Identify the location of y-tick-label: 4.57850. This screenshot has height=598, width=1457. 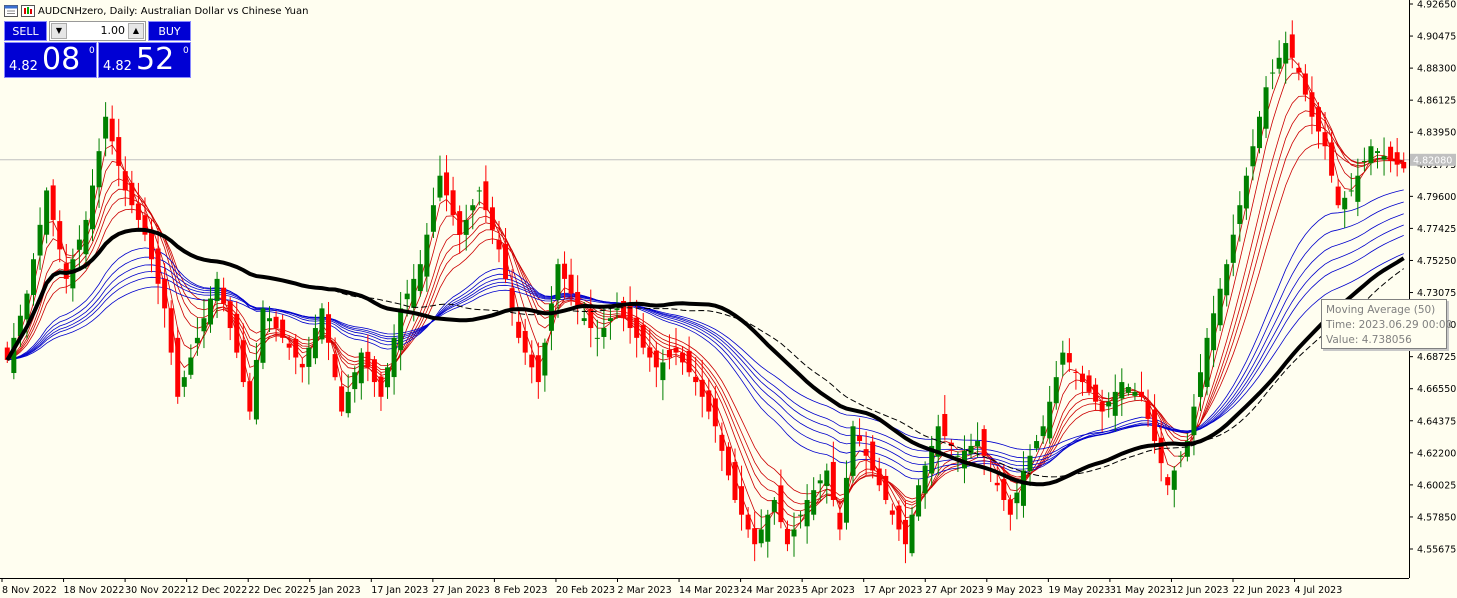
(1436, 517).